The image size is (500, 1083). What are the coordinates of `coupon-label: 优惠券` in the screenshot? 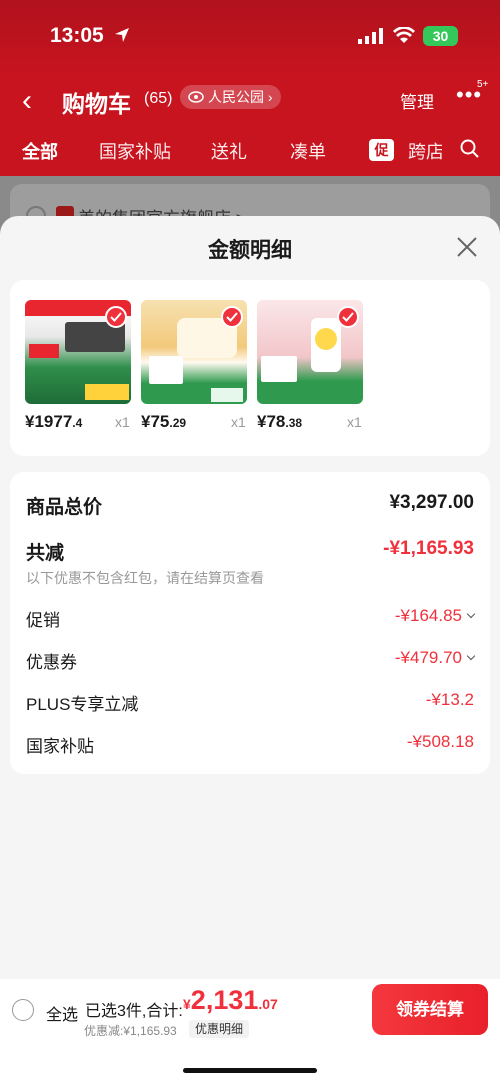 It's located at (51, 662).